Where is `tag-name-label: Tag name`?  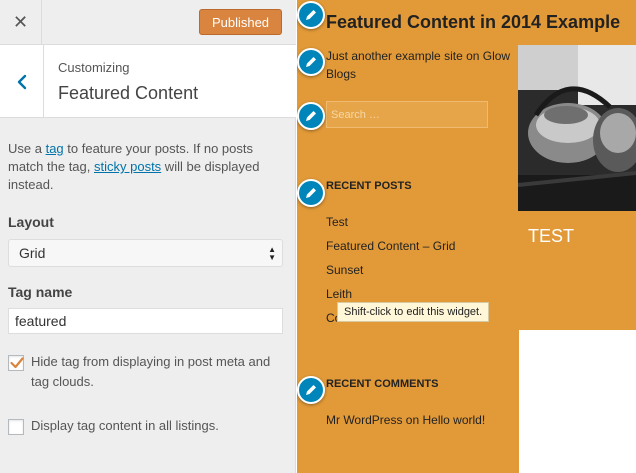 tag-name-label: Tag name is located at coordinates (40, 292).